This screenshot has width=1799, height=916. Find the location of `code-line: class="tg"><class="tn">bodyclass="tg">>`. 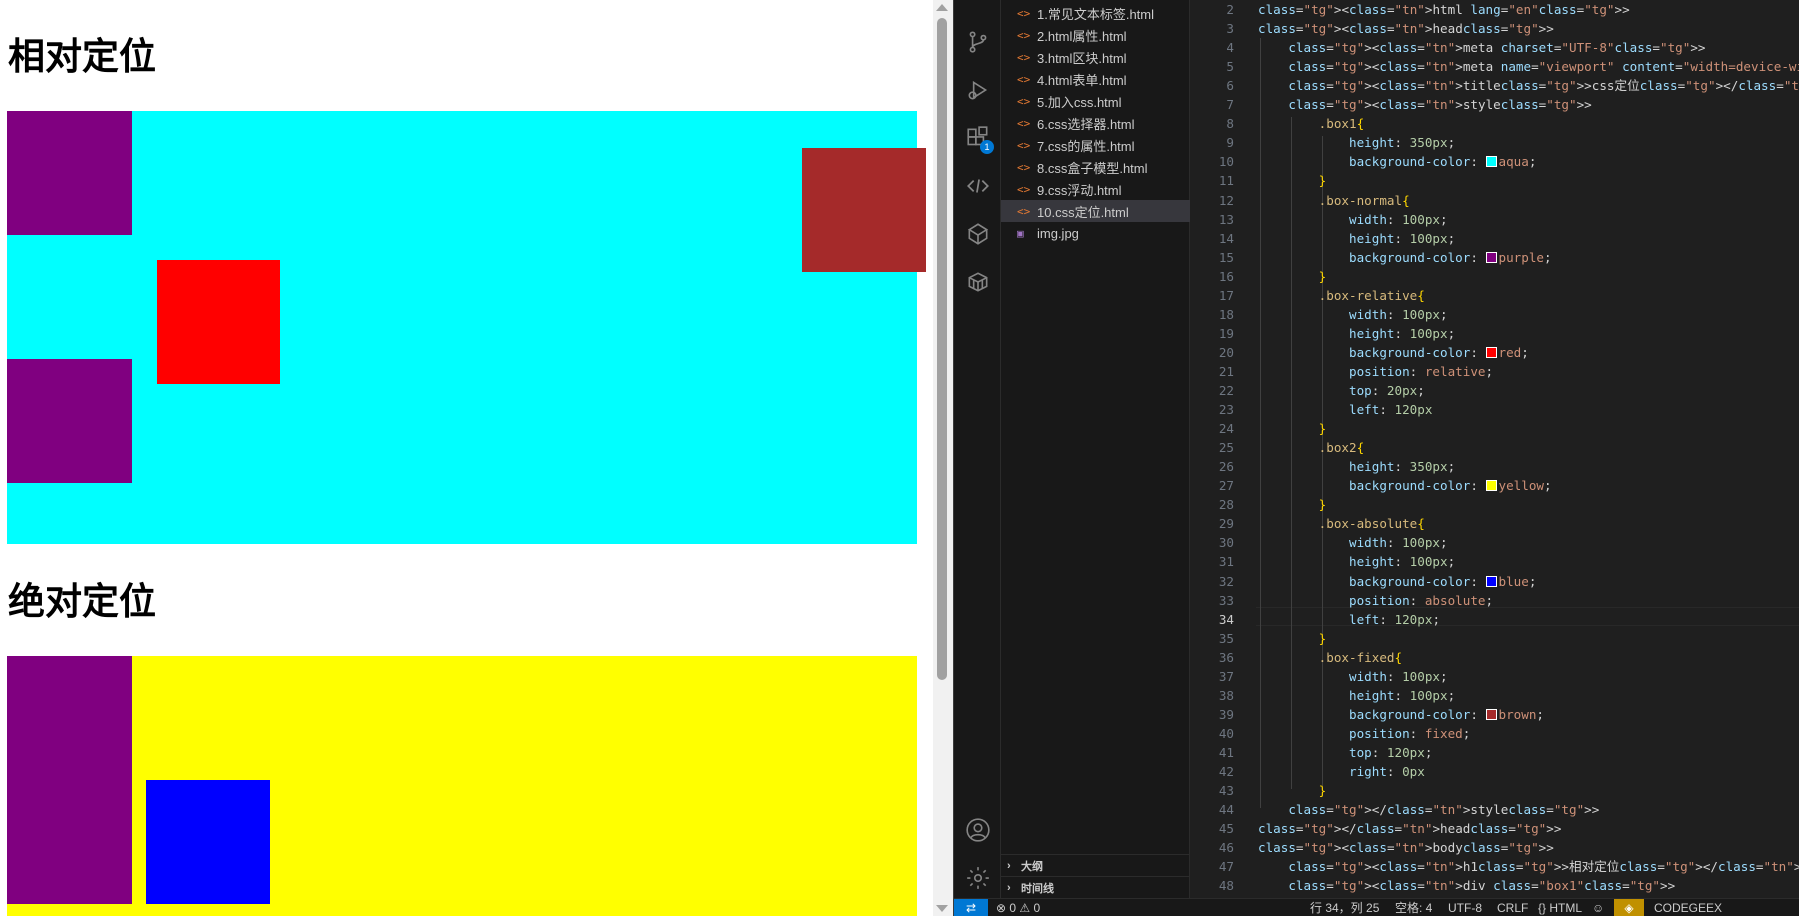

code-line: class="tg"><class="tn">bodyclass="tg">> is located at coordinates (1406, 847).